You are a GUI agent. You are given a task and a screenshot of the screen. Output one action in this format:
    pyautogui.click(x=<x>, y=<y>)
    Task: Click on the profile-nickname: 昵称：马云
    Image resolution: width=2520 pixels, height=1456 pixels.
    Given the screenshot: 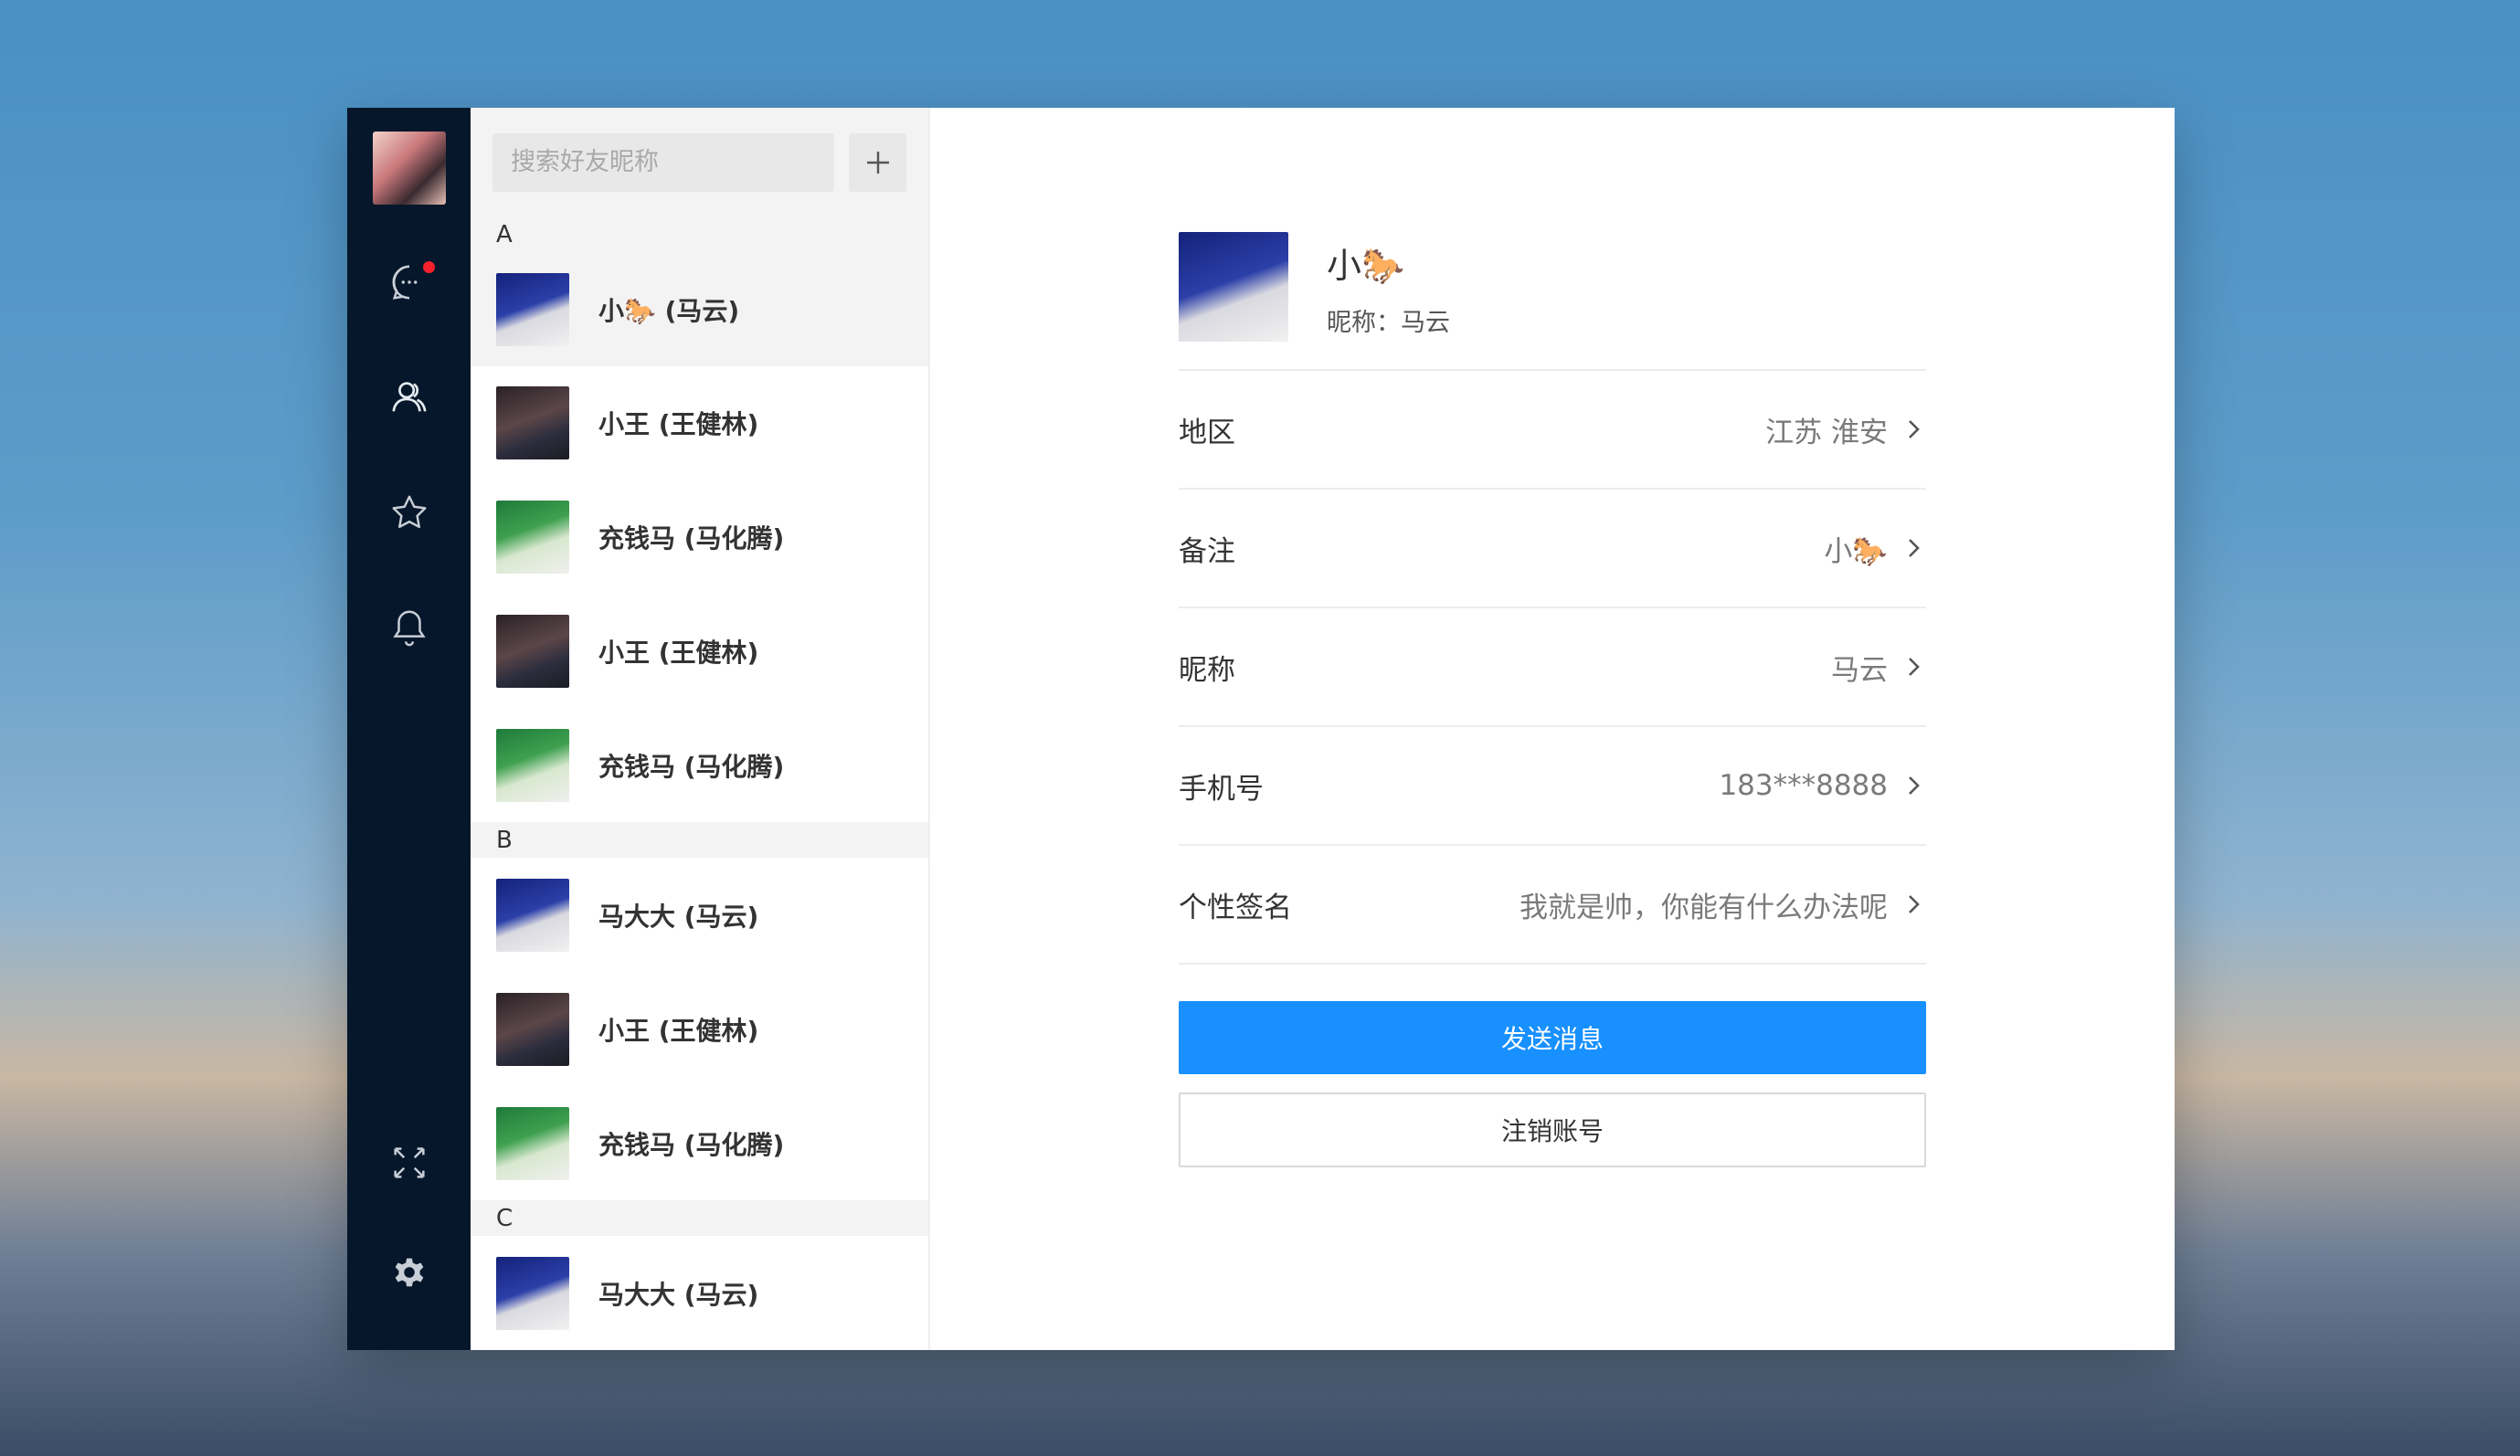 What is the action you would take?
    pyautogui.click(x=1388, y=323)
    